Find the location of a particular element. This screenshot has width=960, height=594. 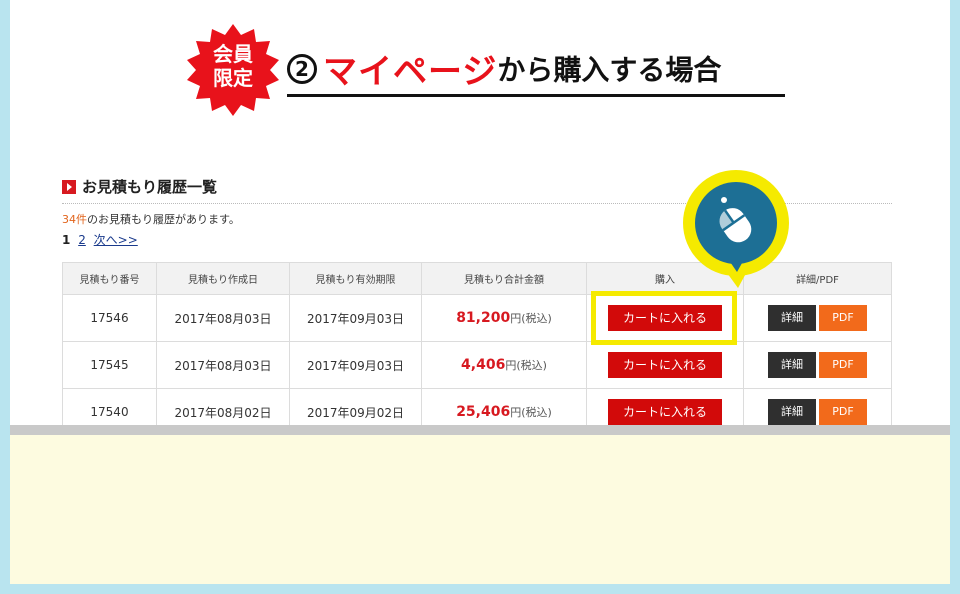

section-title: お見積もり履歴一覧 is located at coordinates (139, 186).